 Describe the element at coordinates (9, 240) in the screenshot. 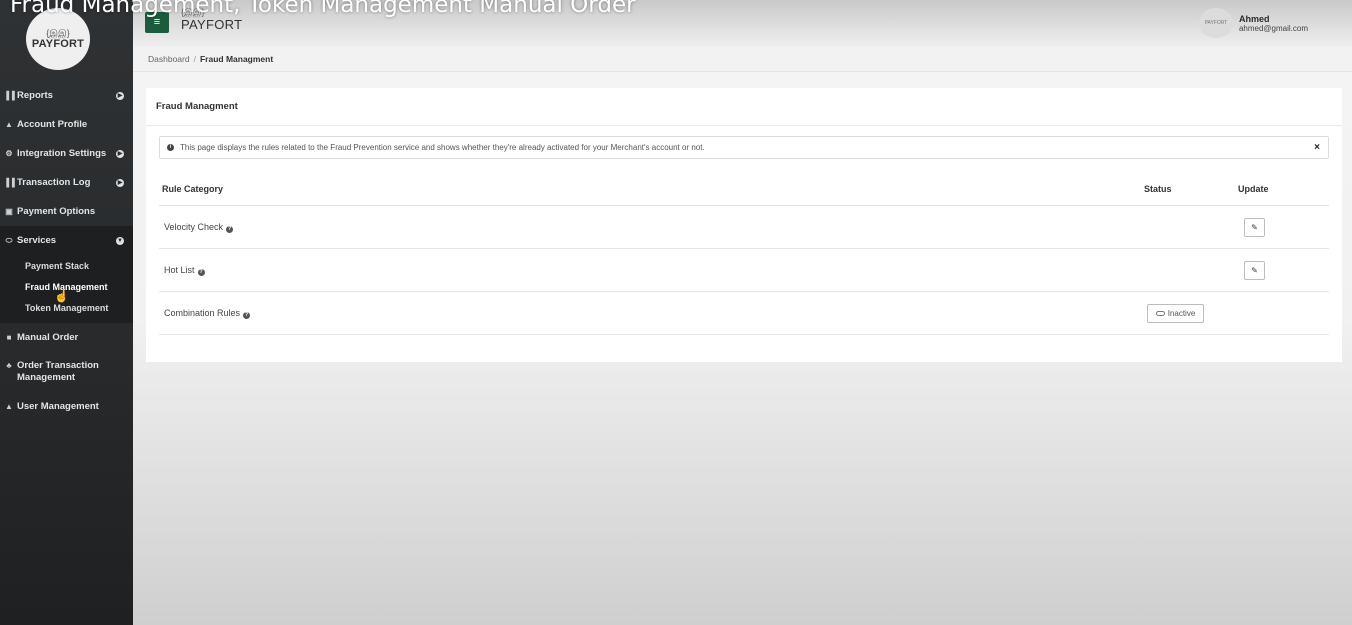

I see `toggle-icon: ⬭` at that location.